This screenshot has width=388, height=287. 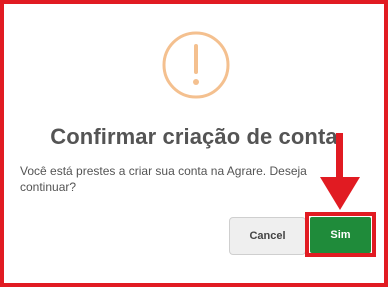 What do you see at coordinates (340, 171) in the screenshot?
I see `down-arrow-icon` at bounding box center [340, 171].